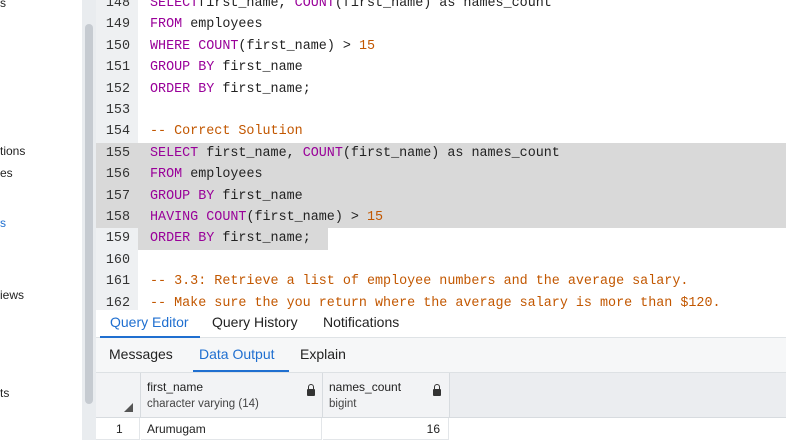 Image resolution: width=786 pixels, height=440 pixels. Describe the element at coordinates (441, 67) in the screenshot. I see `code-line: 151 GROUP BY first_name` at that location.